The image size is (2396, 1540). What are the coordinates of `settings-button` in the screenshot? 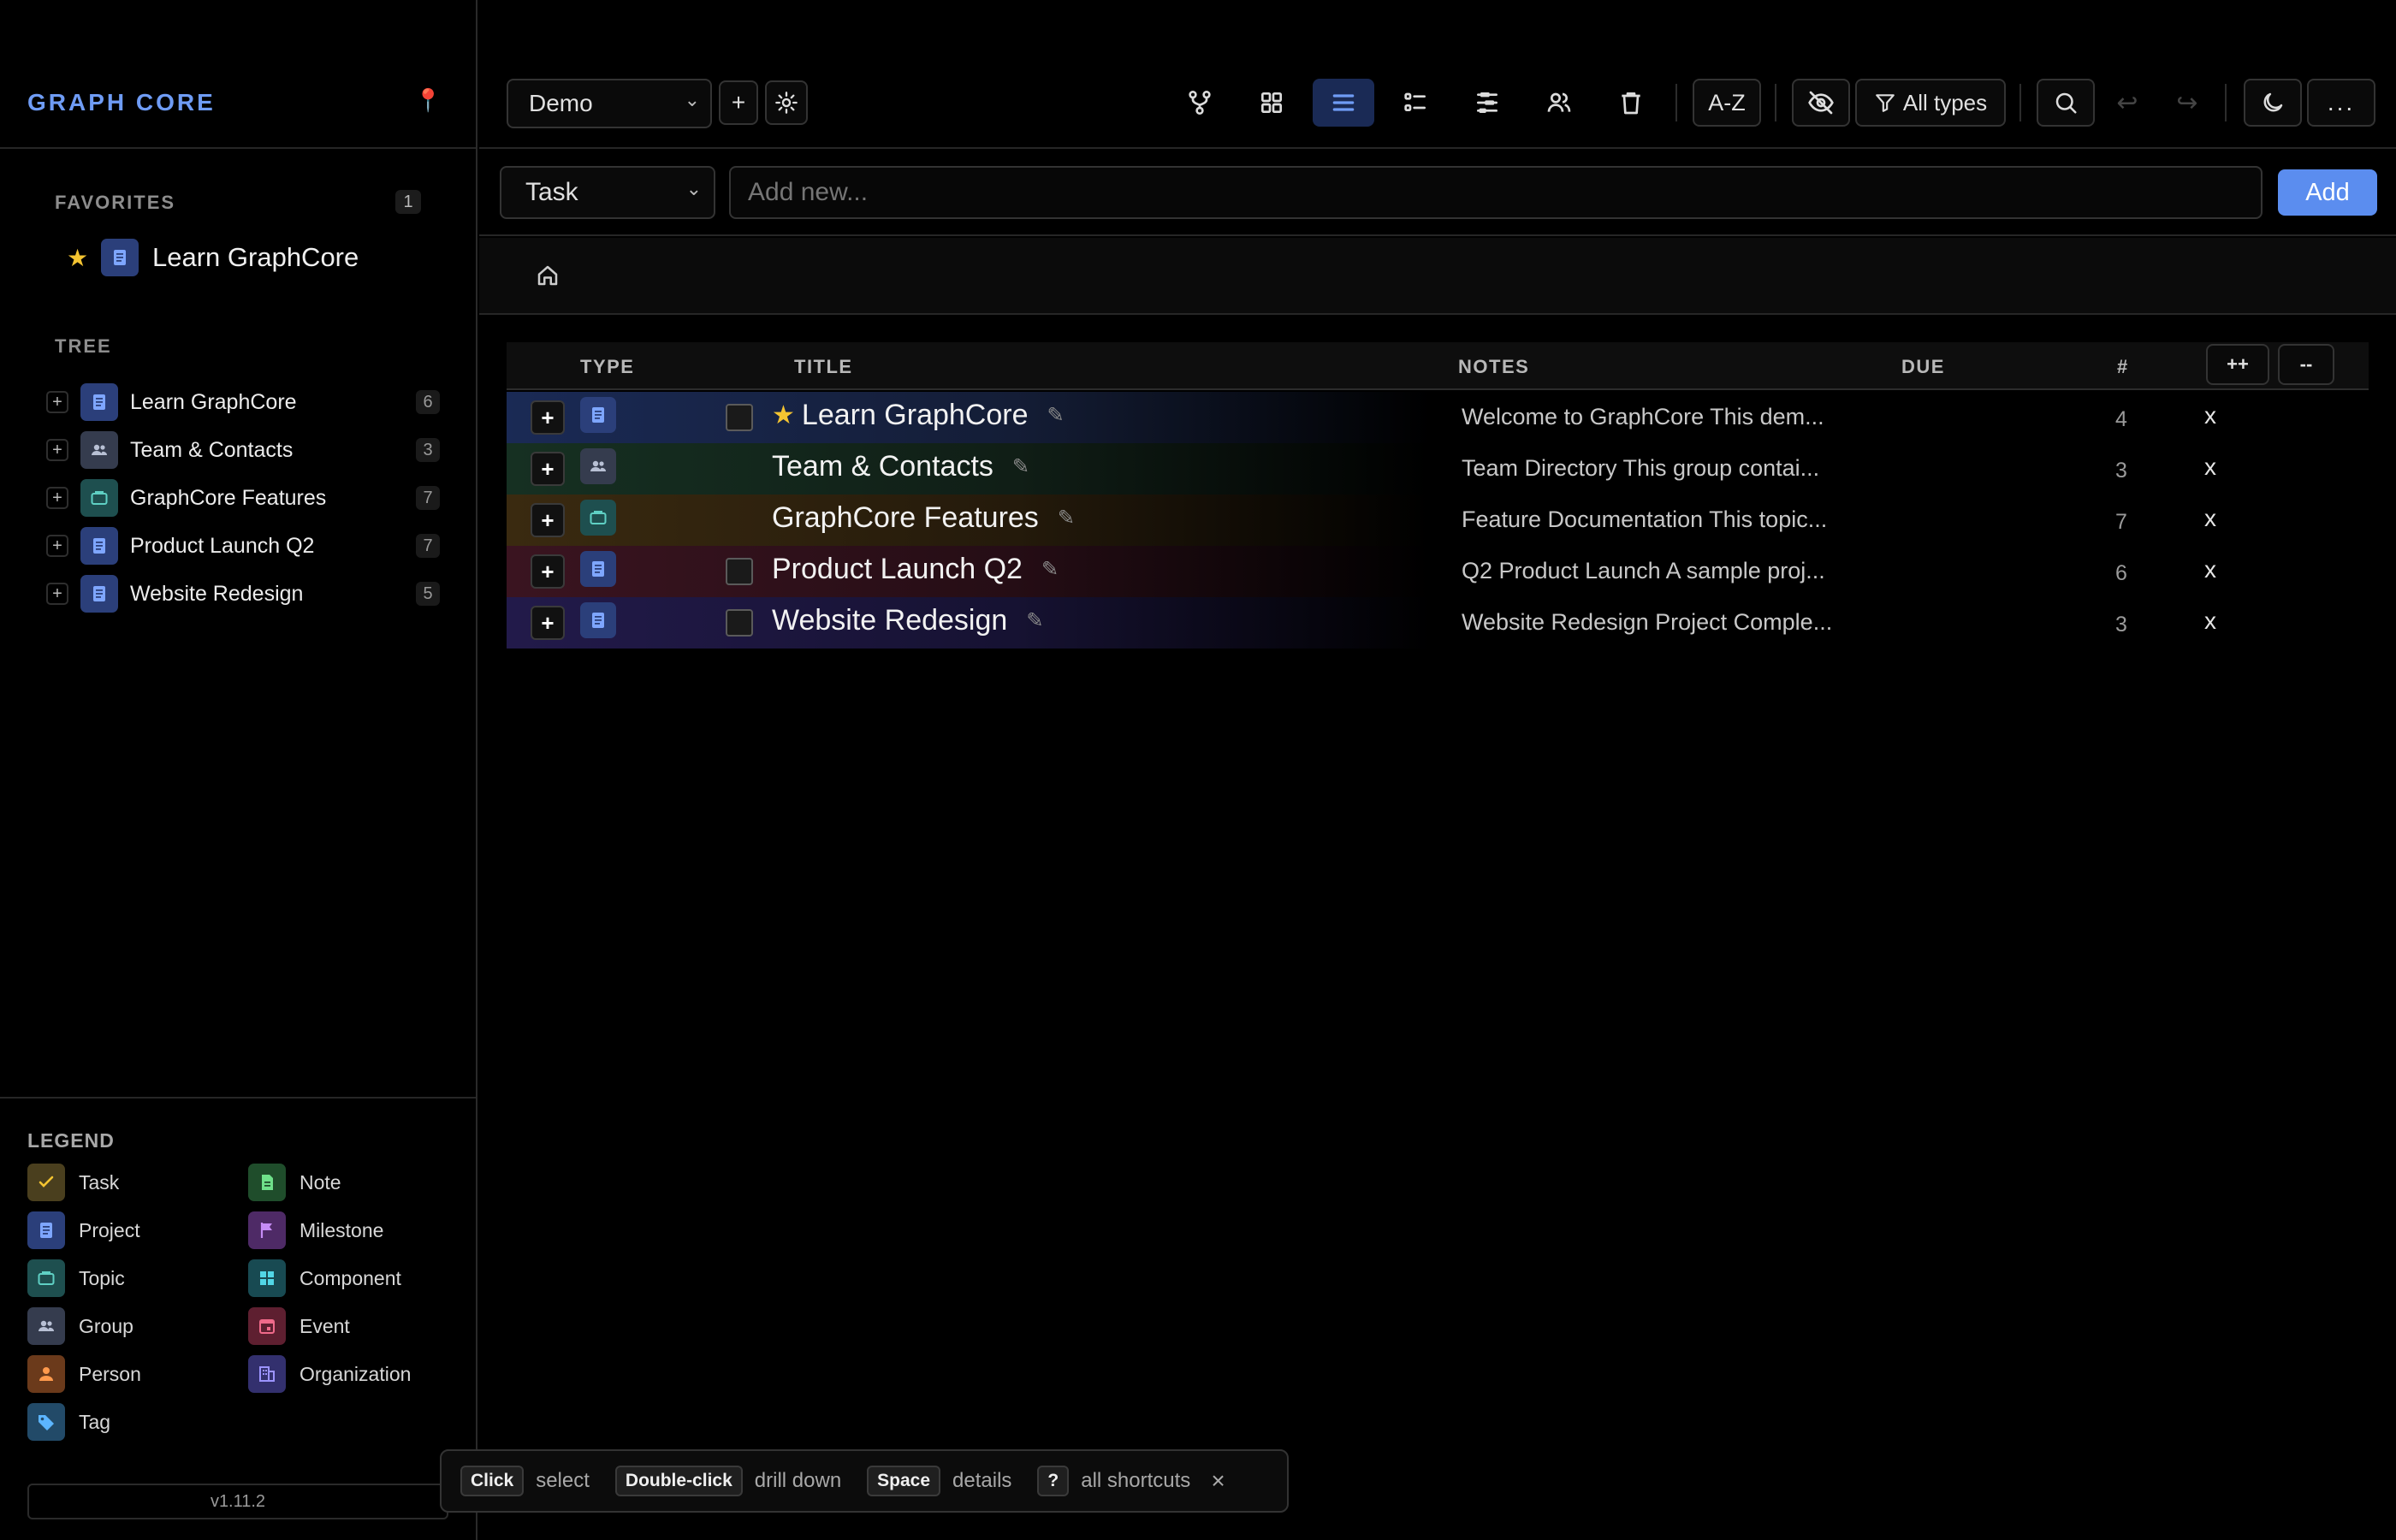 It's located at (786, 102).